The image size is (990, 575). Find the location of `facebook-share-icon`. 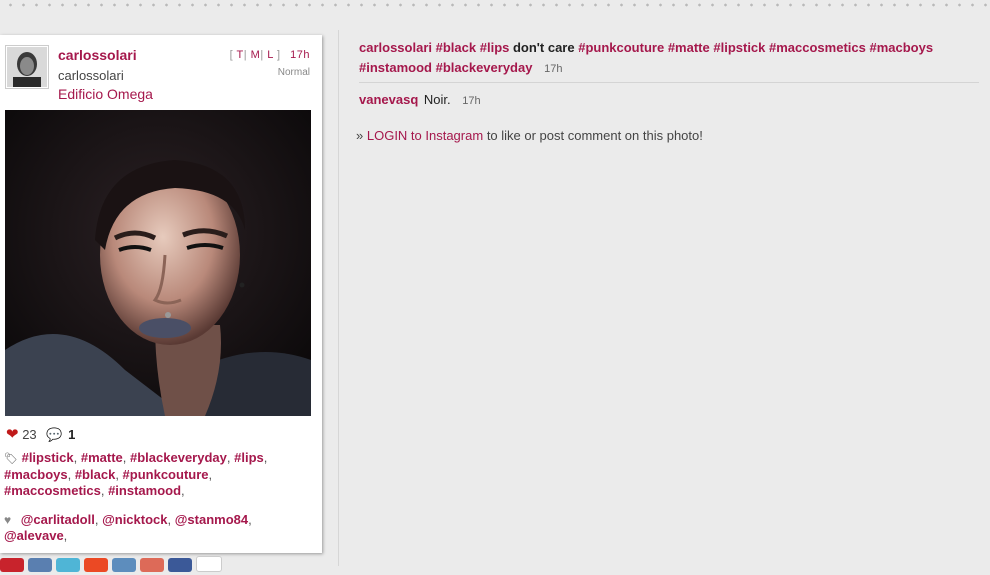

facebook-share-icon is located at coordinates (180, 565).